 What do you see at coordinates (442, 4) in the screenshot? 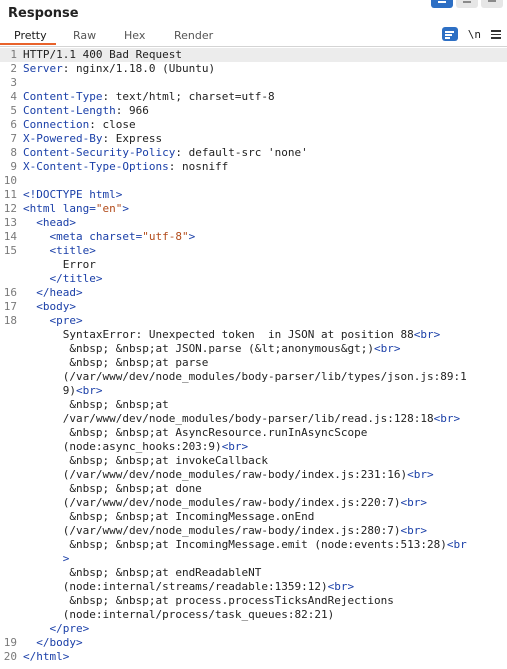
I see `layout-split-icon` at bounding box center [442, 4].